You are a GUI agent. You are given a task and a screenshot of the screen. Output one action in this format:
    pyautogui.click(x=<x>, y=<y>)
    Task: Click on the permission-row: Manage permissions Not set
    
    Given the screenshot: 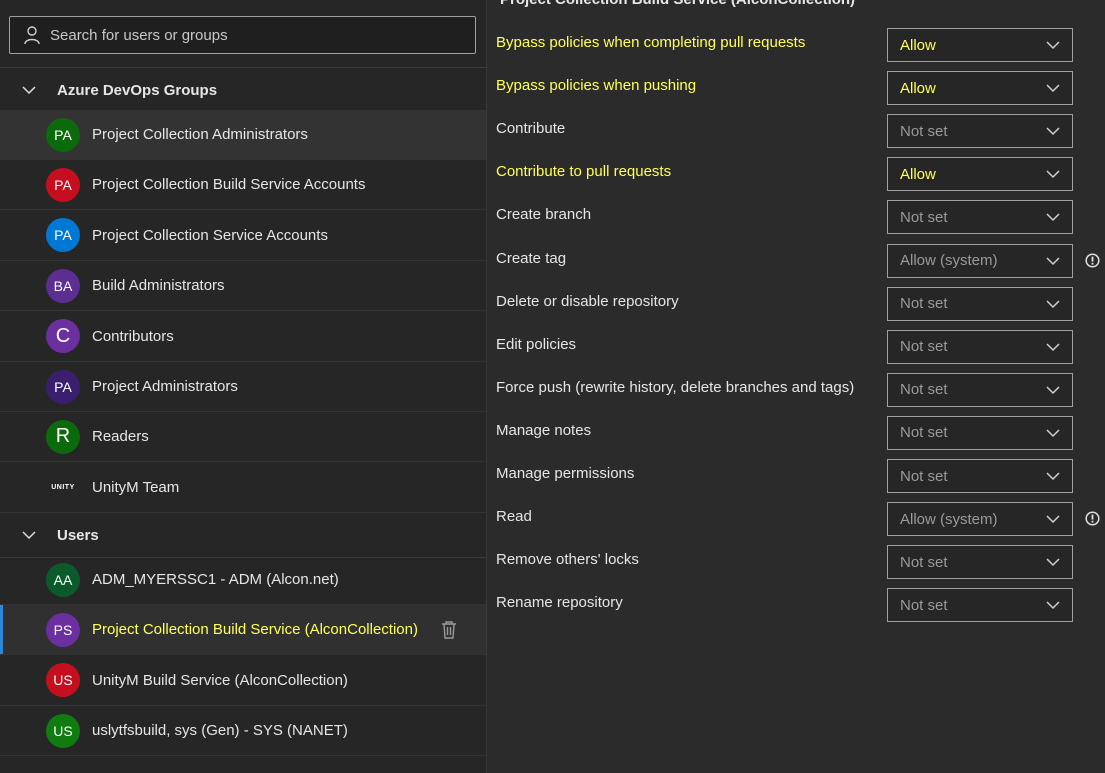 What is the action you would take?
    pyautogui.click(x=796, y=476)
    